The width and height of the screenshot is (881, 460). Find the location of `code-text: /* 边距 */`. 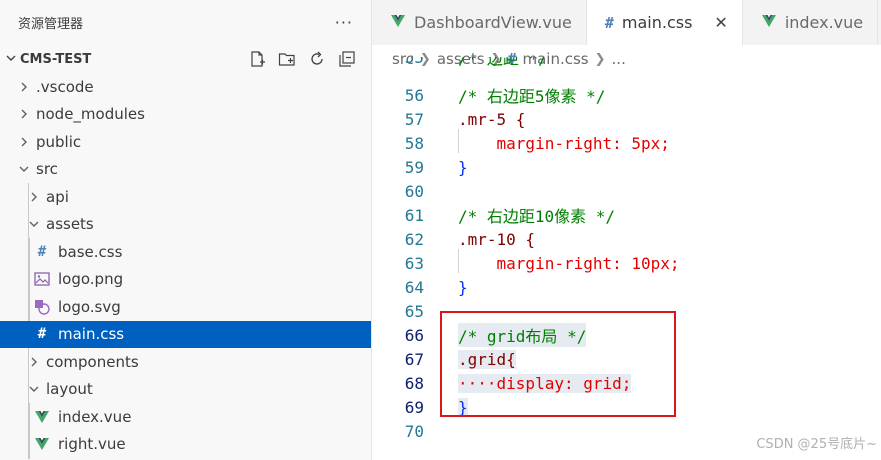

code-text: /* 边距 */ is located at coordinates (503, 62).